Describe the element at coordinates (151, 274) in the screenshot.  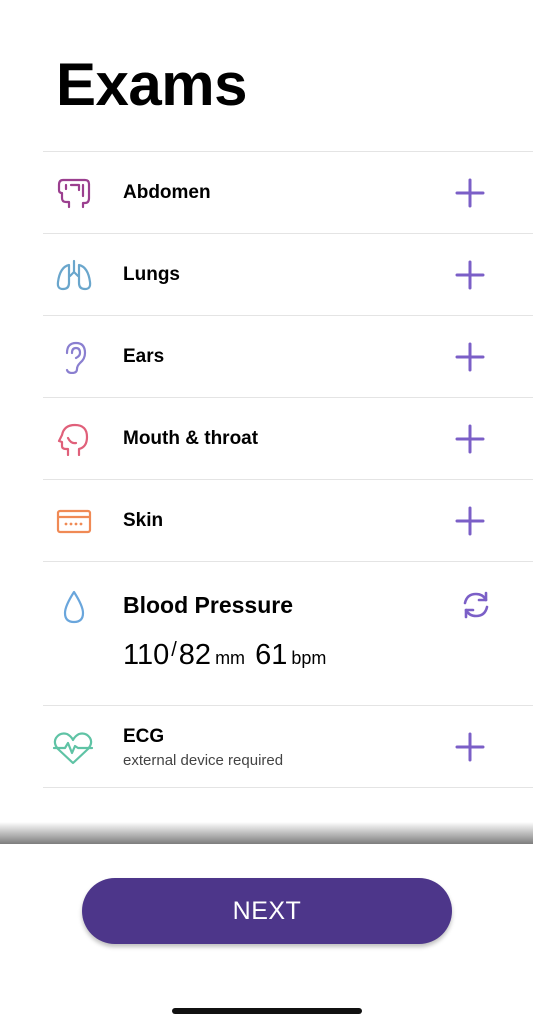
I see `exam-label-lungs: Lungs` at that location.